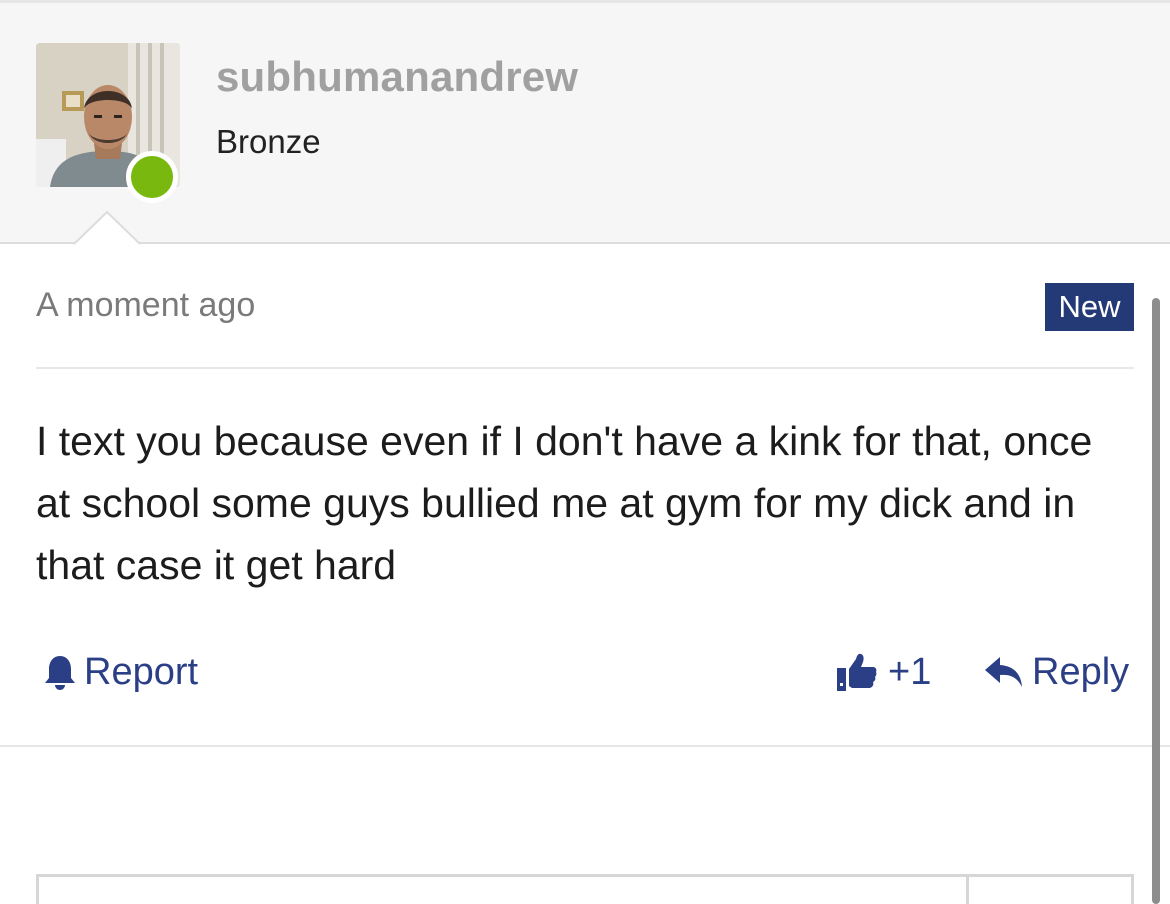 The image size is (1170, 904). What do you see at coordinates (1004, 672) in the screenshot?
I see `reply-arrow-icon` at bounding box center [1004, 672].